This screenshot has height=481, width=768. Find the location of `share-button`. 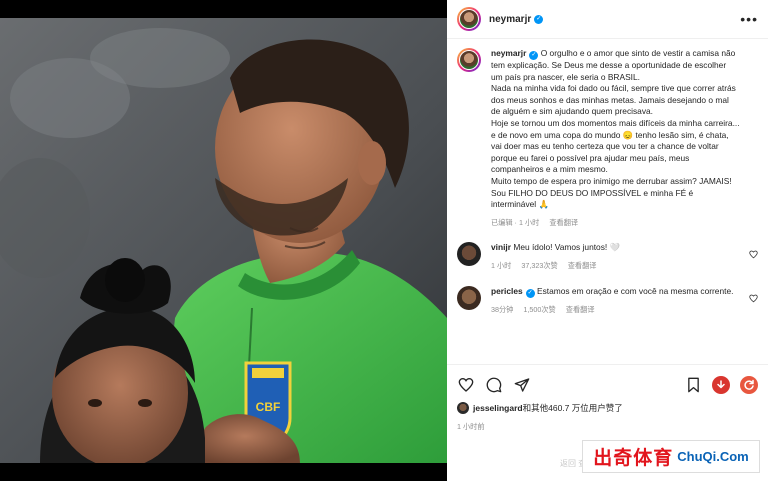

share-button is located at coordinates (522, 385).